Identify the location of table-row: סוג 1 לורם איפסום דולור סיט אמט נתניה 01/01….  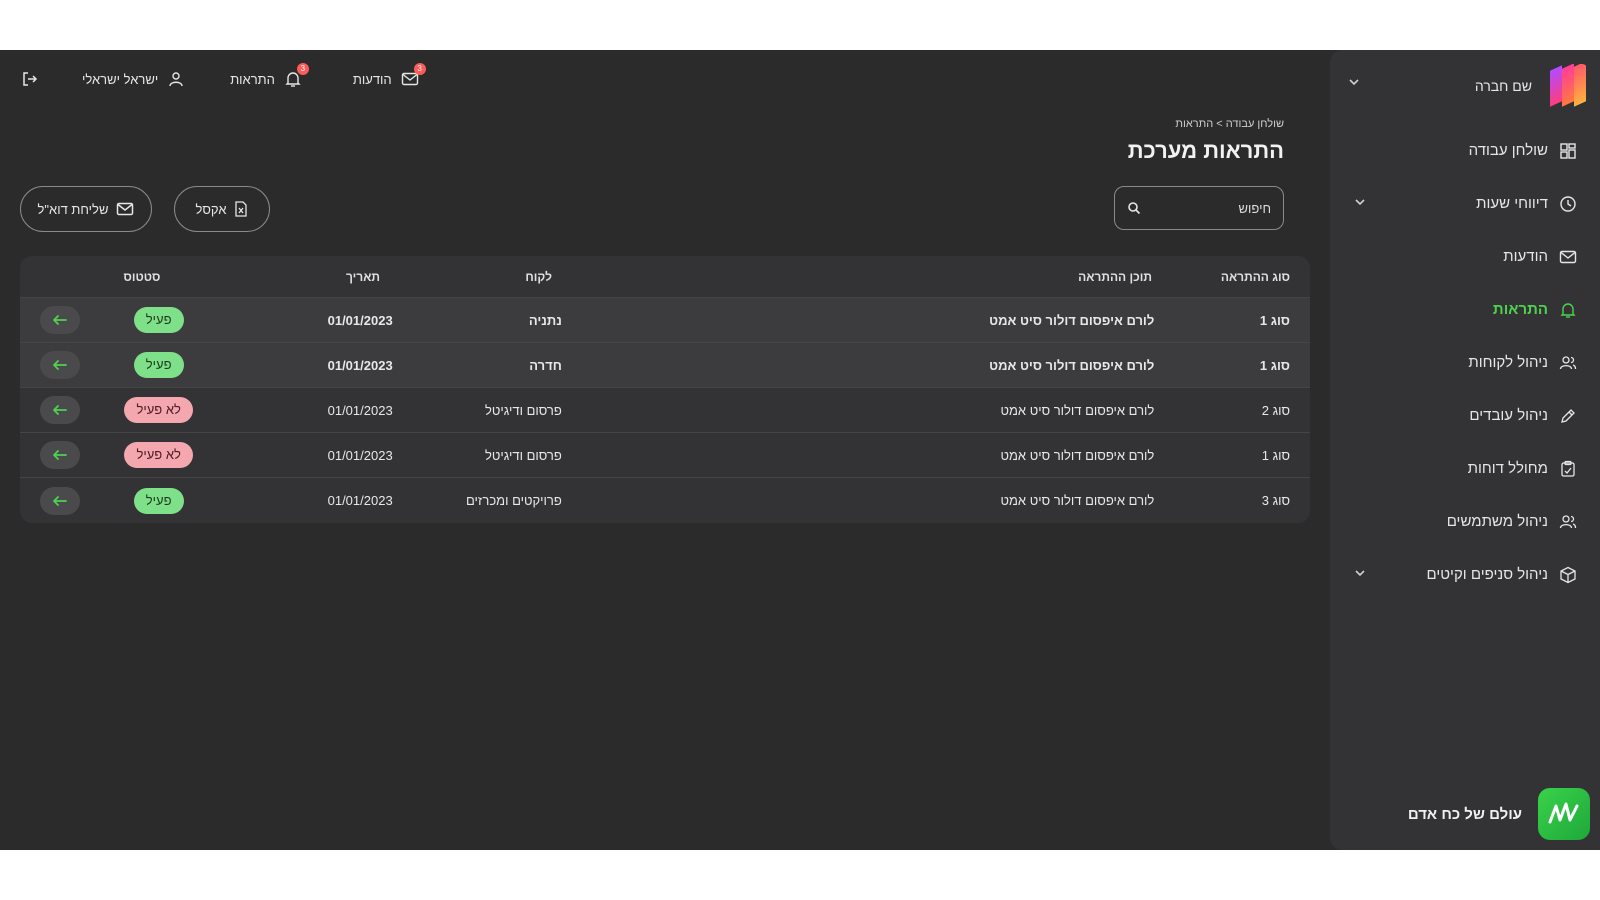
(665, 320).